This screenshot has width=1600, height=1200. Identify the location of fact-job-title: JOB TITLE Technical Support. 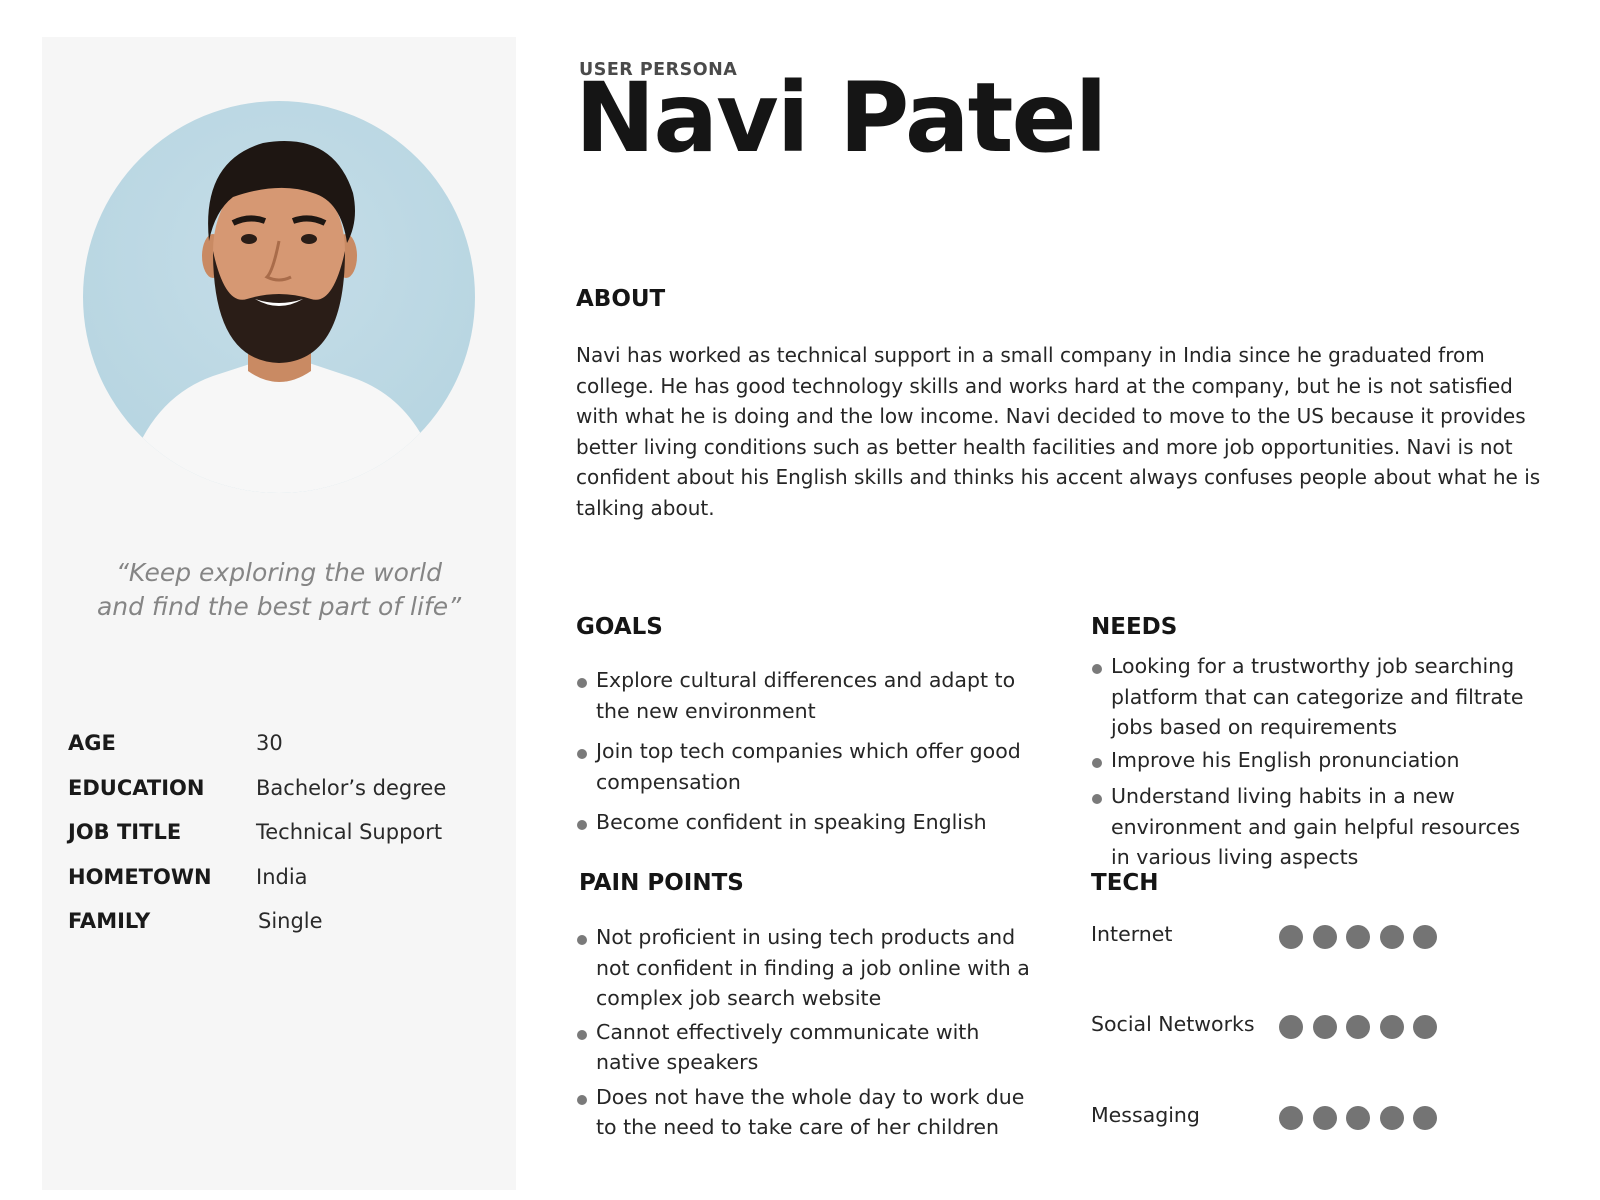
(283, 842).